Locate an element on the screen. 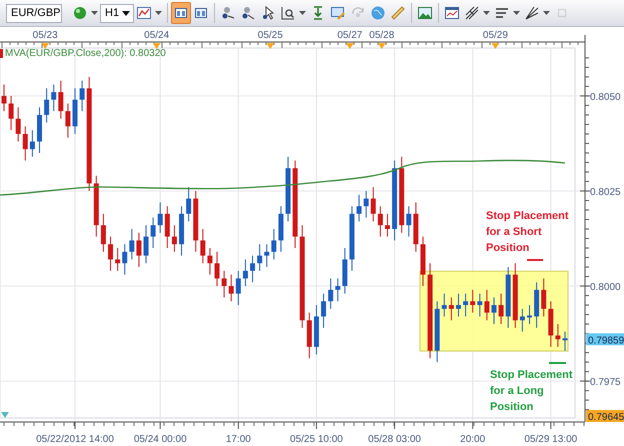 The image size is (624, 446). date-label: 05/25 is located at coordinates (270, 35).